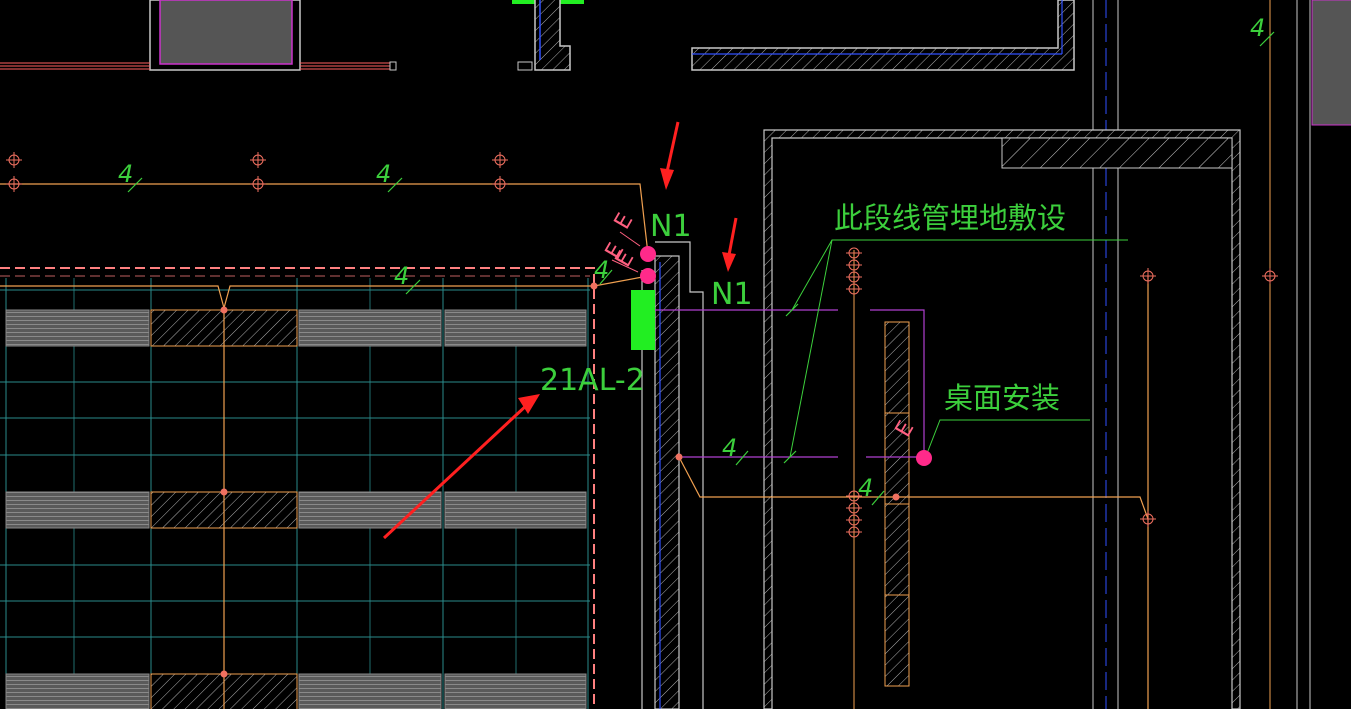 The height and width of the screenshot is (709, 1351). I want to click on note-desk-install: 桌面安装, so click(1002, 398).